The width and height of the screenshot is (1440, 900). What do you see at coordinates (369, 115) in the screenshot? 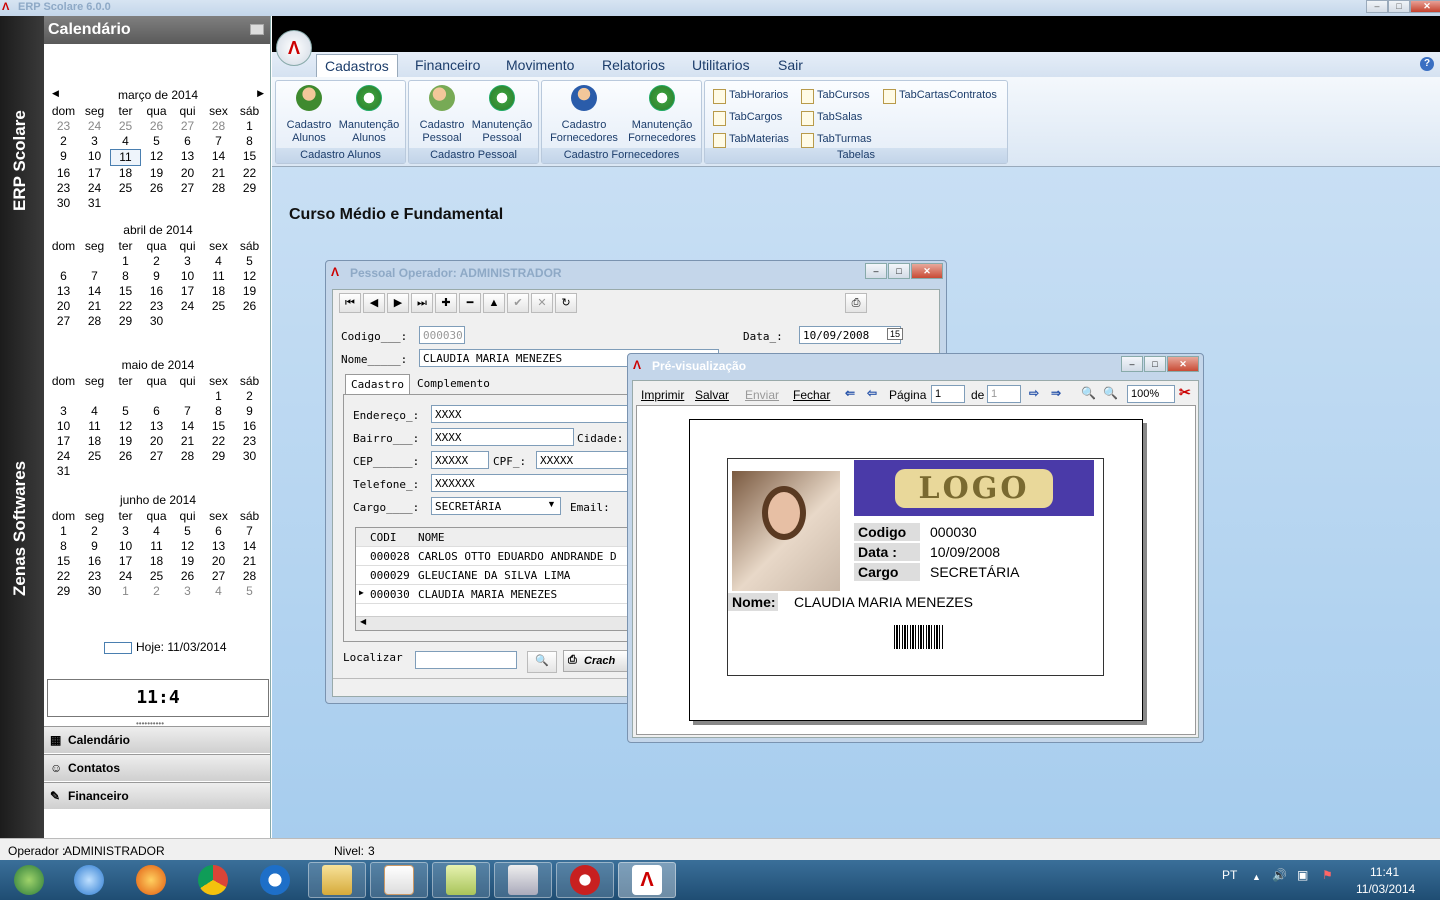
I see `manutencao-alunos-button: Manutenção Alunos` at bounding box center [369, 115].